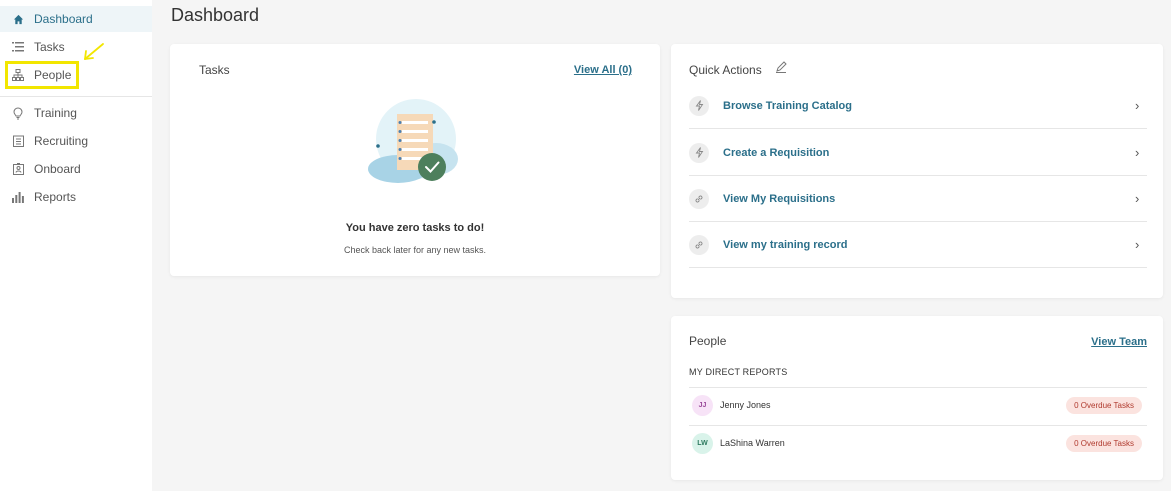 The image size is (1171, 491). Describe the element at coordinates (18, 169) in the screenshot. I see `badge-icon` at that location.